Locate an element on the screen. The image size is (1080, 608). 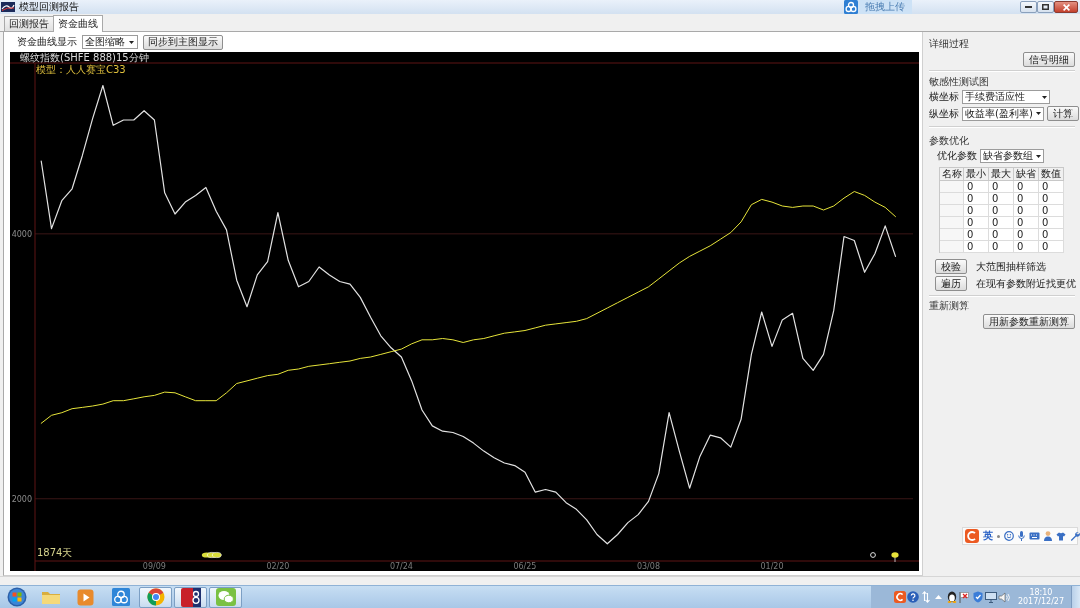
table-header-cell: 缺省 is located at coordinates (1026, 174).